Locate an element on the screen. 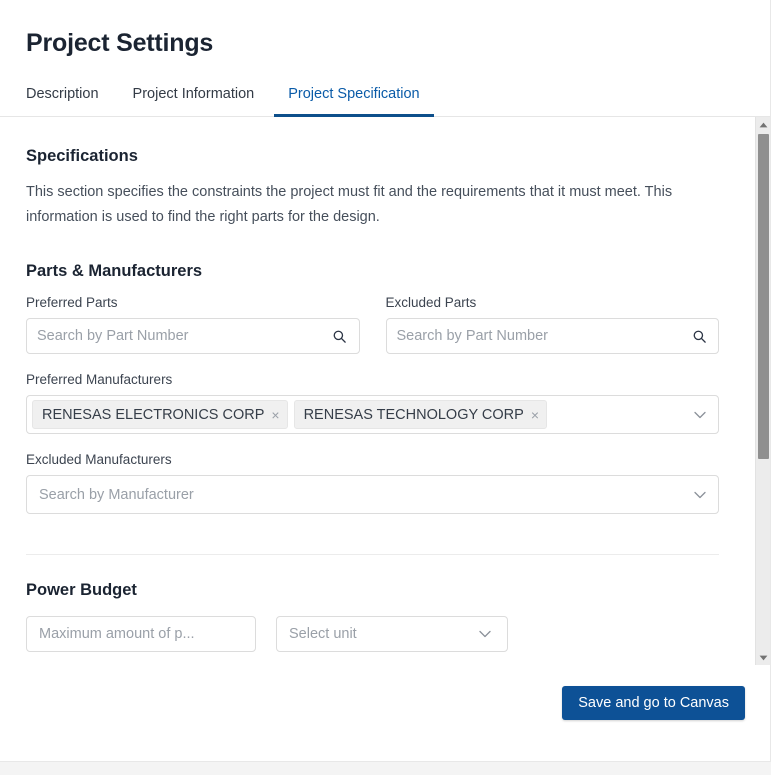 The image size is (771, 775). tab-project-information: Project Information is located at coordinates (194, 101).